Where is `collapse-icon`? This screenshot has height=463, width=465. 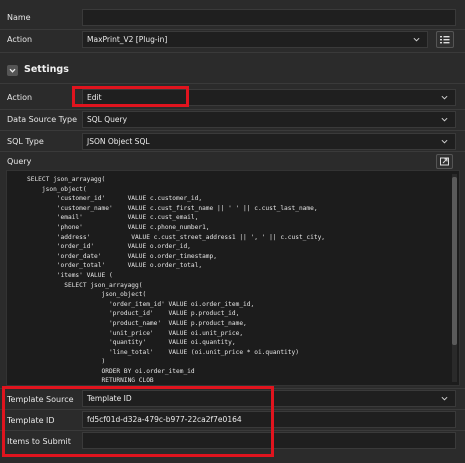 collapse-icon is located at coordinates (12, 70).